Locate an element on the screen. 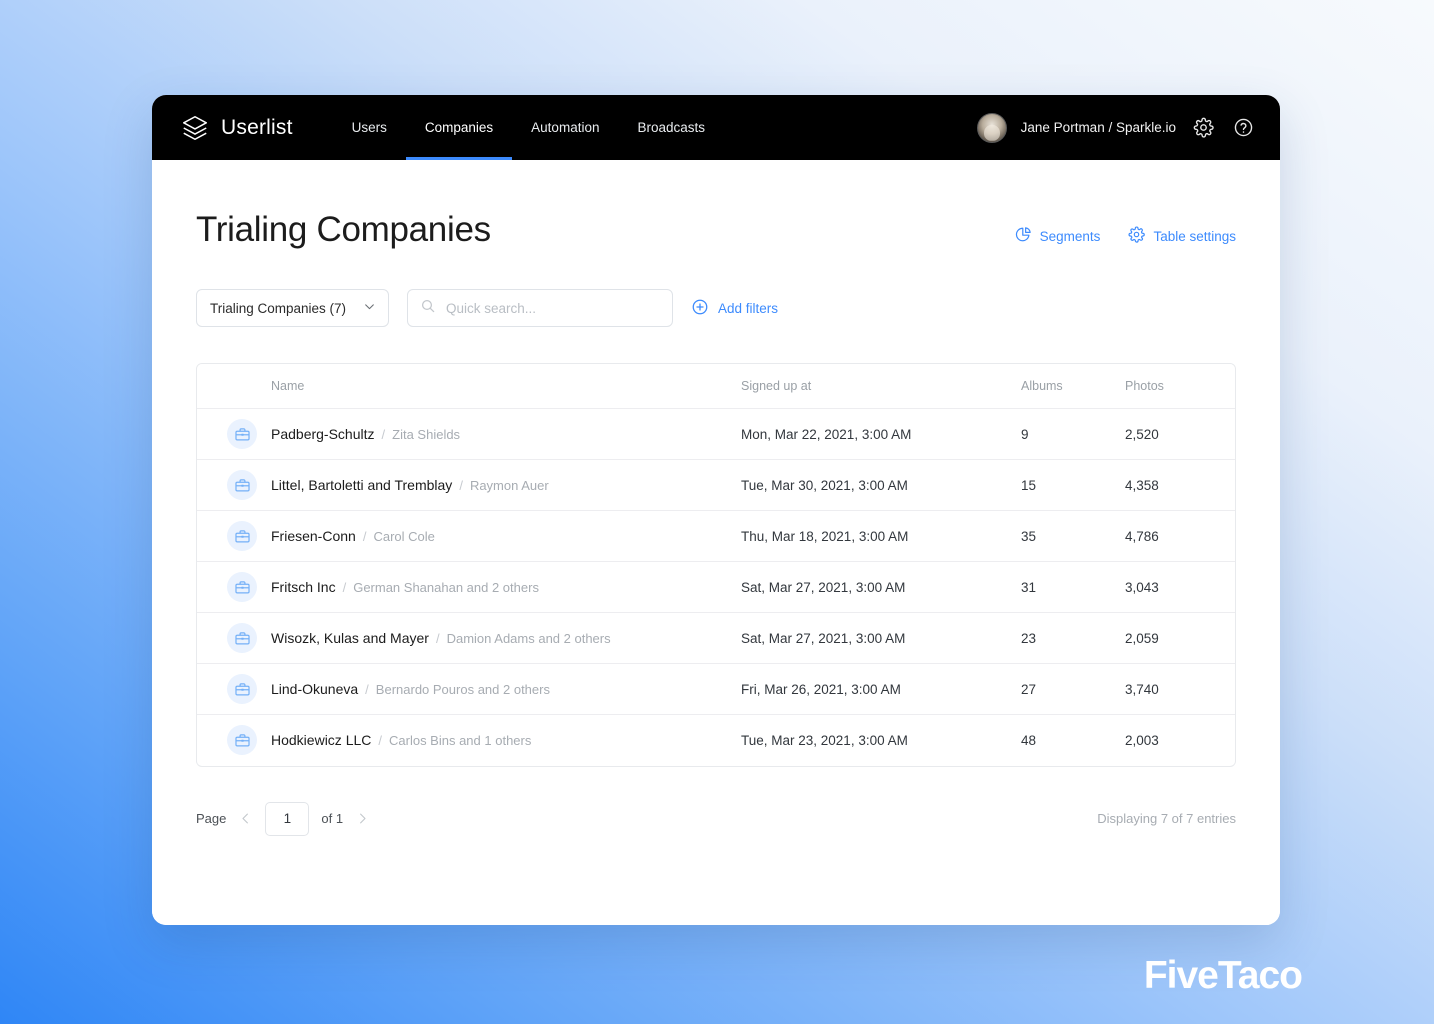 The image size is (1434, 1024). nav-item-label: Automation is located at coordinates (565, 127).